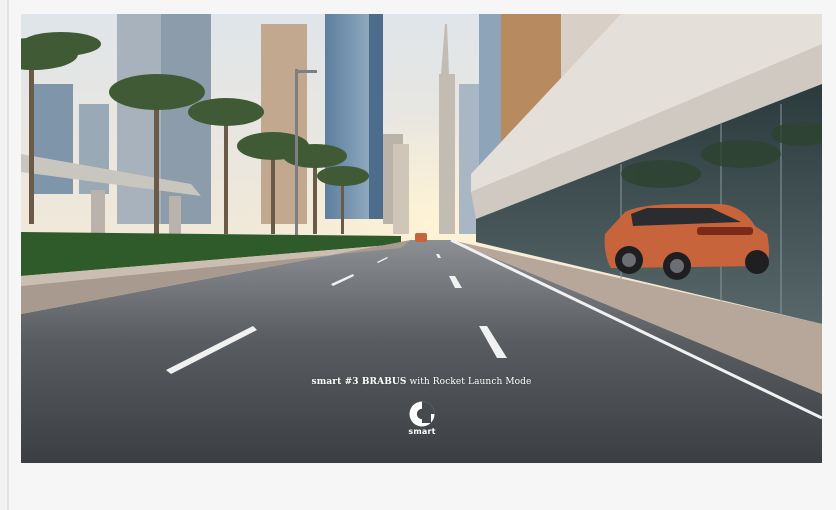  What do you see at coordinates (359, 382) in the screenshot?
I see `caption-model: smart #3 BRABUS` at bounding box center [359, 382].